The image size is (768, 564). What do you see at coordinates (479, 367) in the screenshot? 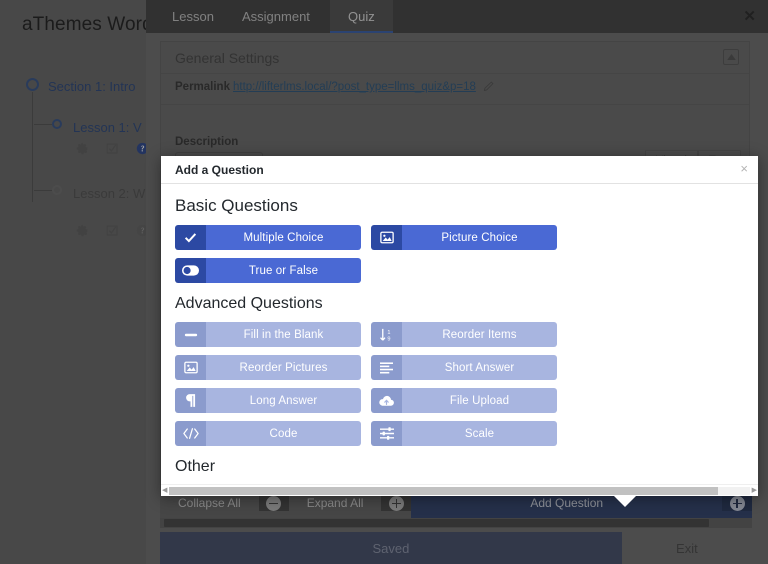
I see `question-type-label: Short Answer` at bounding box center [479, 367].